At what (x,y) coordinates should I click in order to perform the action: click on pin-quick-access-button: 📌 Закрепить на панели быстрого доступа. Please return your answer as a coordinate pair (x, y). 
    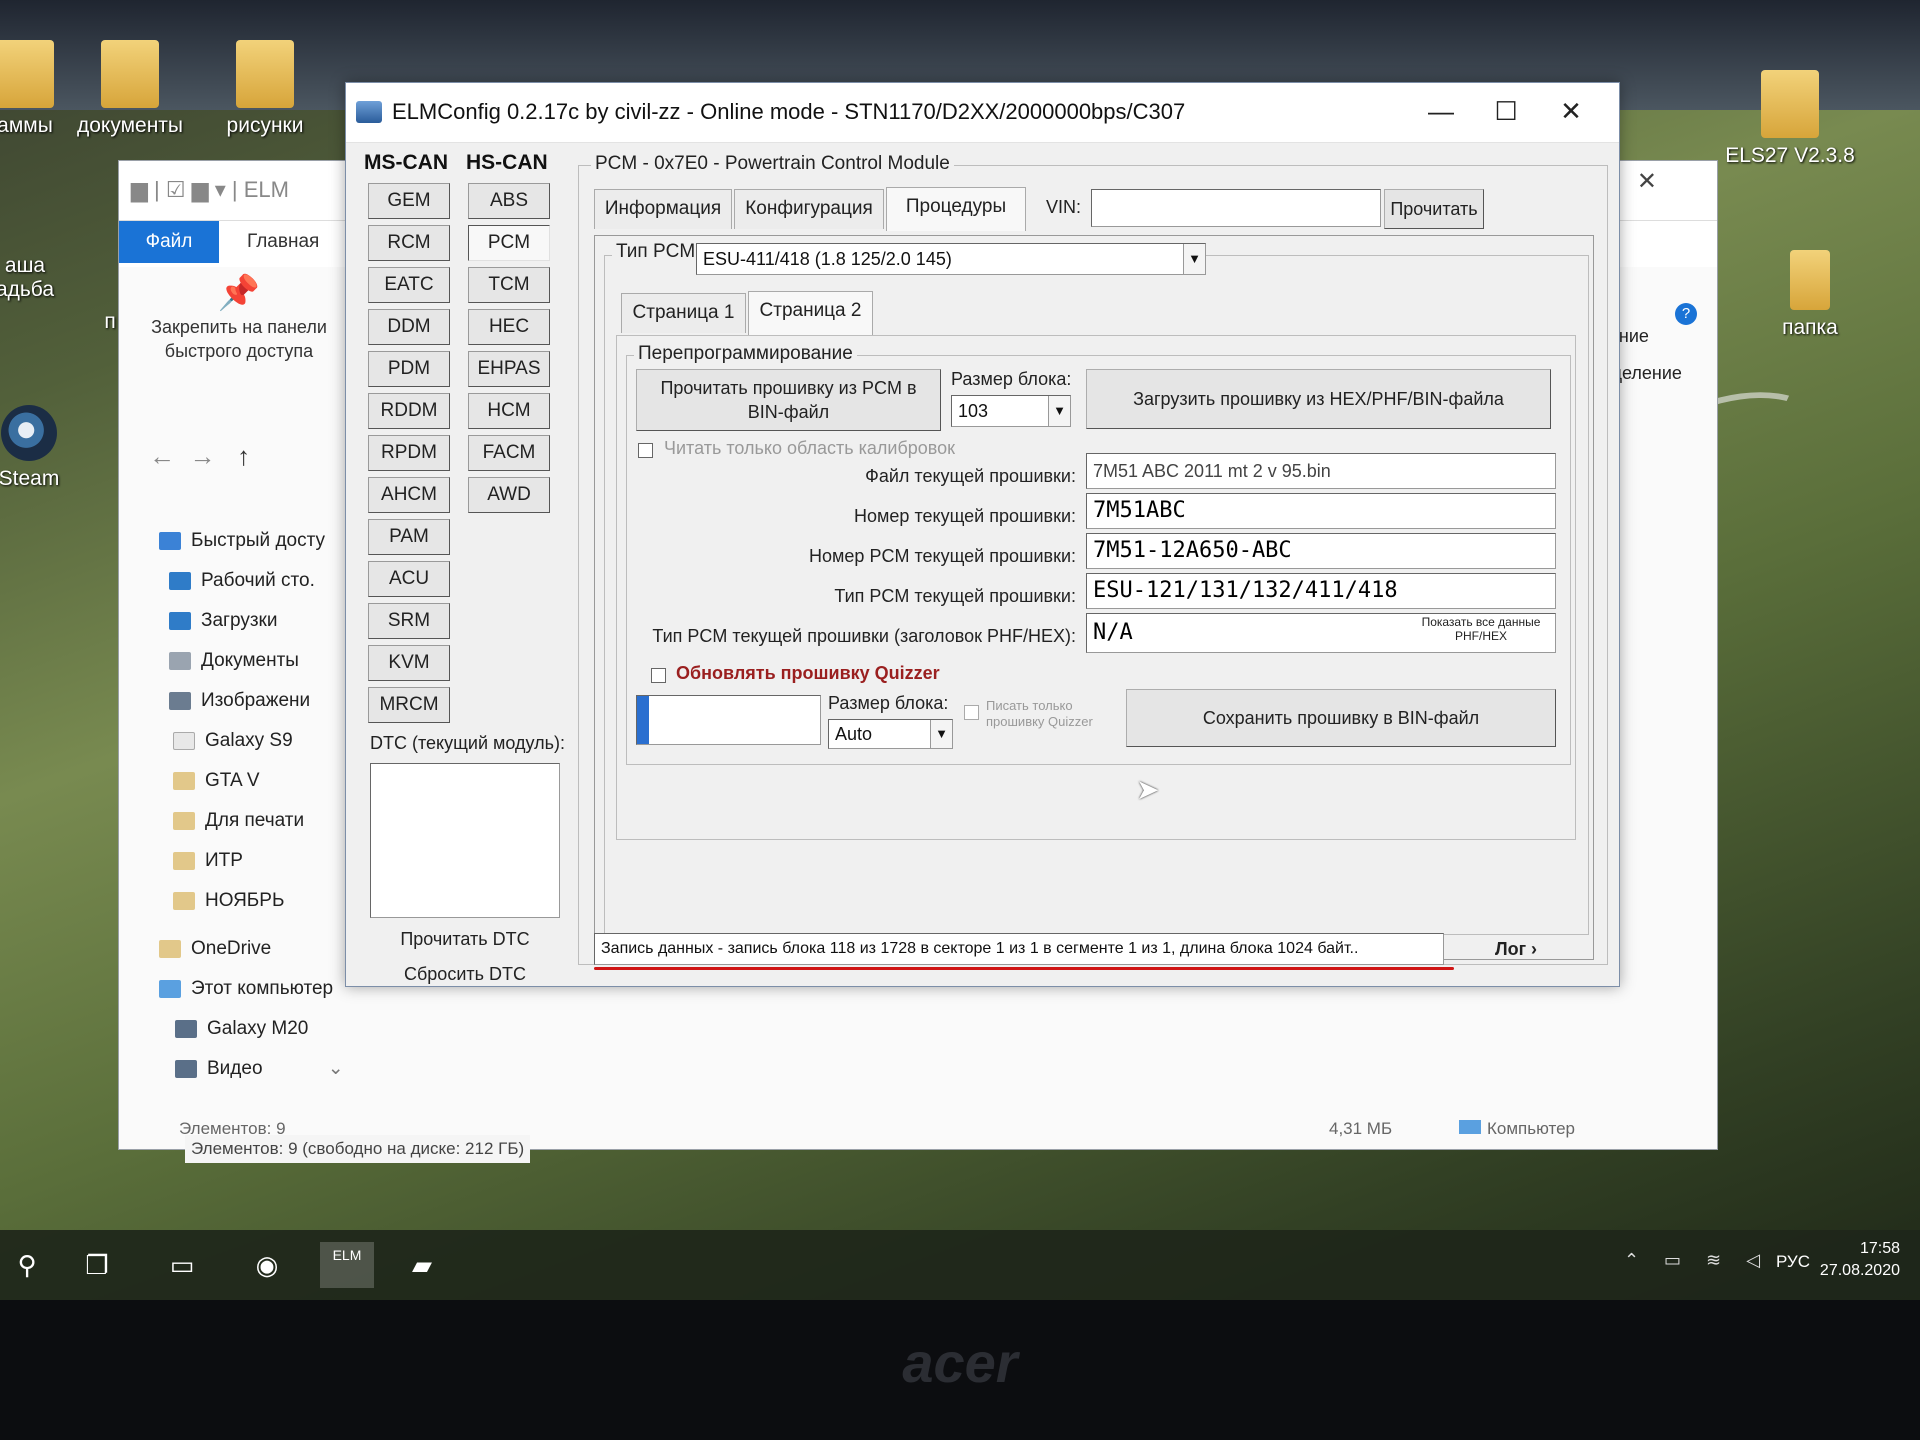
    Looking at the image, I should click on (239, 319).